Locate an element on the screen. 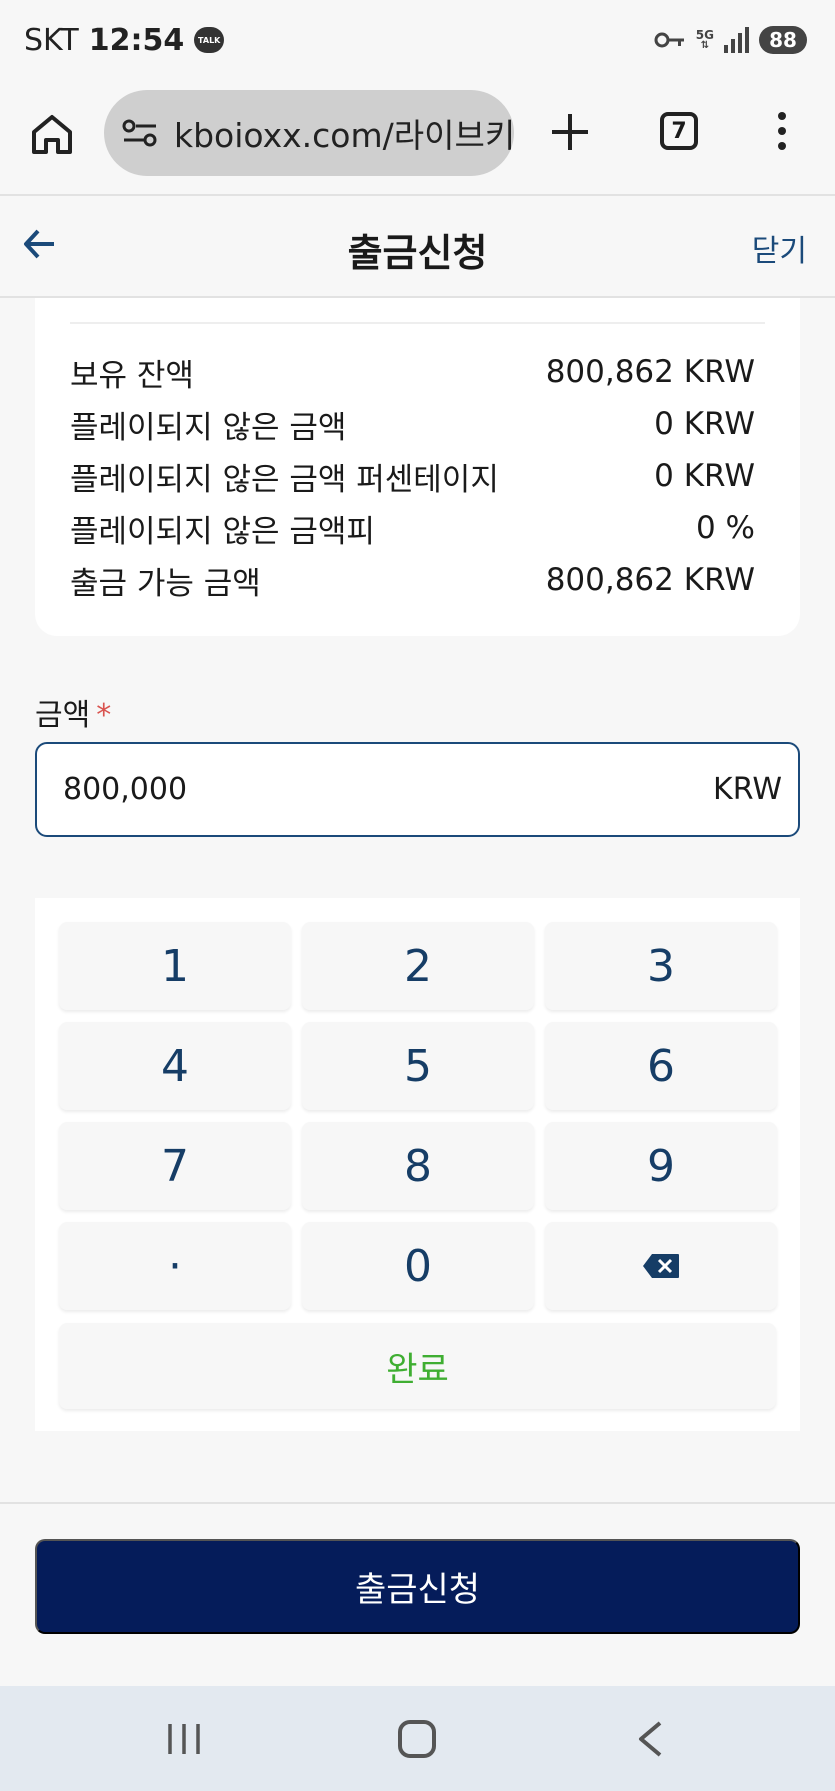 The image size is (835, 1791). url-text: kboioxx.com/라이브키 is located at coordinates (344, 135).